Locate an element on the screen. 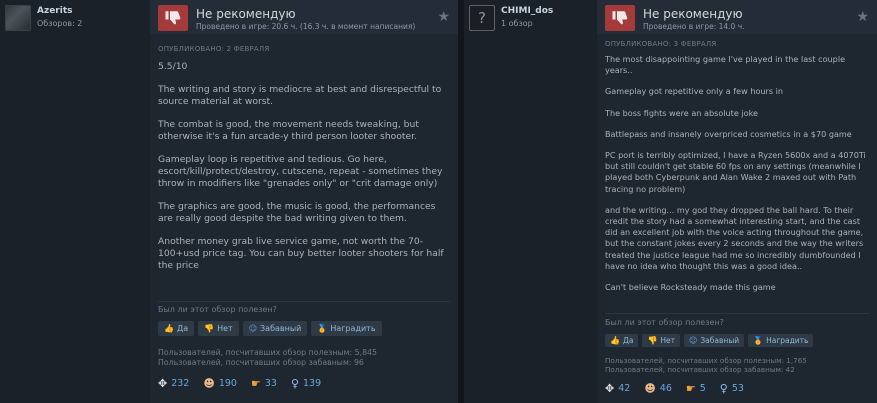 The height and width of the screenshot is (403, 877). award-count: 190 is located at coordinates (227, 383).